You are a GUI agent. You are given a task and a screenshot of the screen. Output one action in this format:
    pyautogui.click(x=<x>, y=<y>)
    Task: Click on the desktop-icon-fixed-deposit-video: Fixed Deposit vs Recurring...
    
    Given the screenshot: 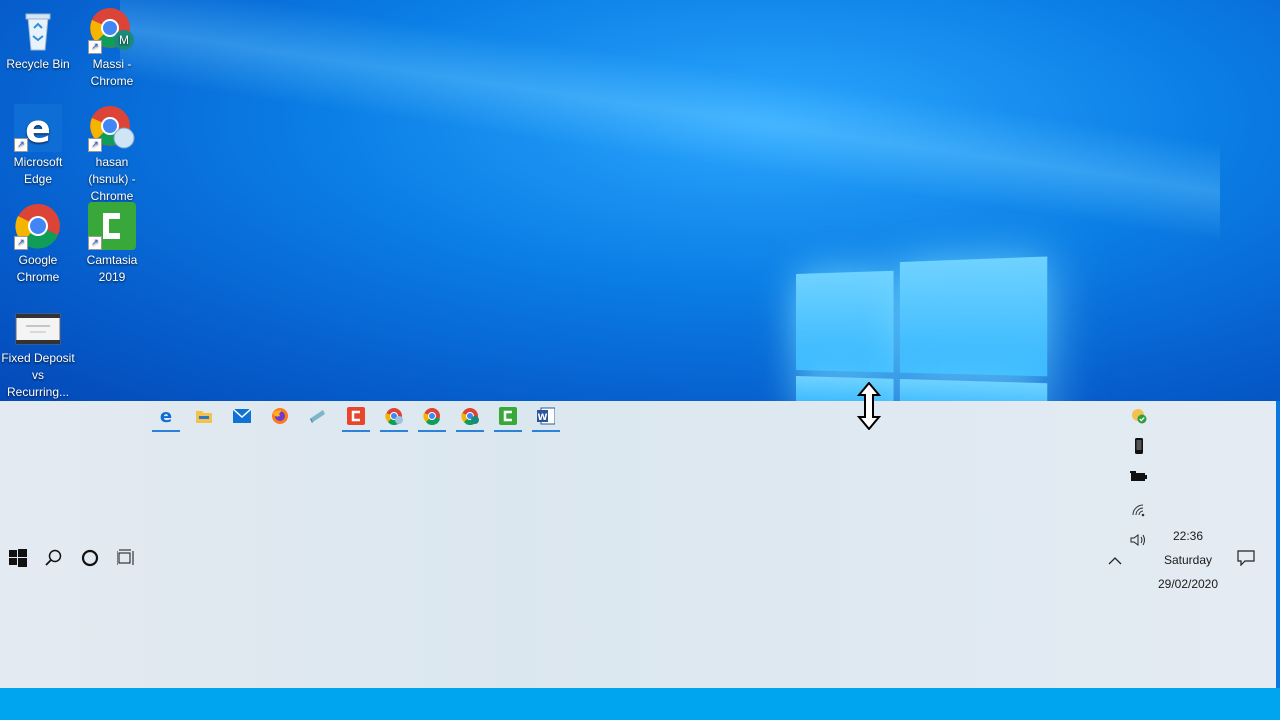 What is the action you would take?
    pyautogui.click(x=38, y=350)
    